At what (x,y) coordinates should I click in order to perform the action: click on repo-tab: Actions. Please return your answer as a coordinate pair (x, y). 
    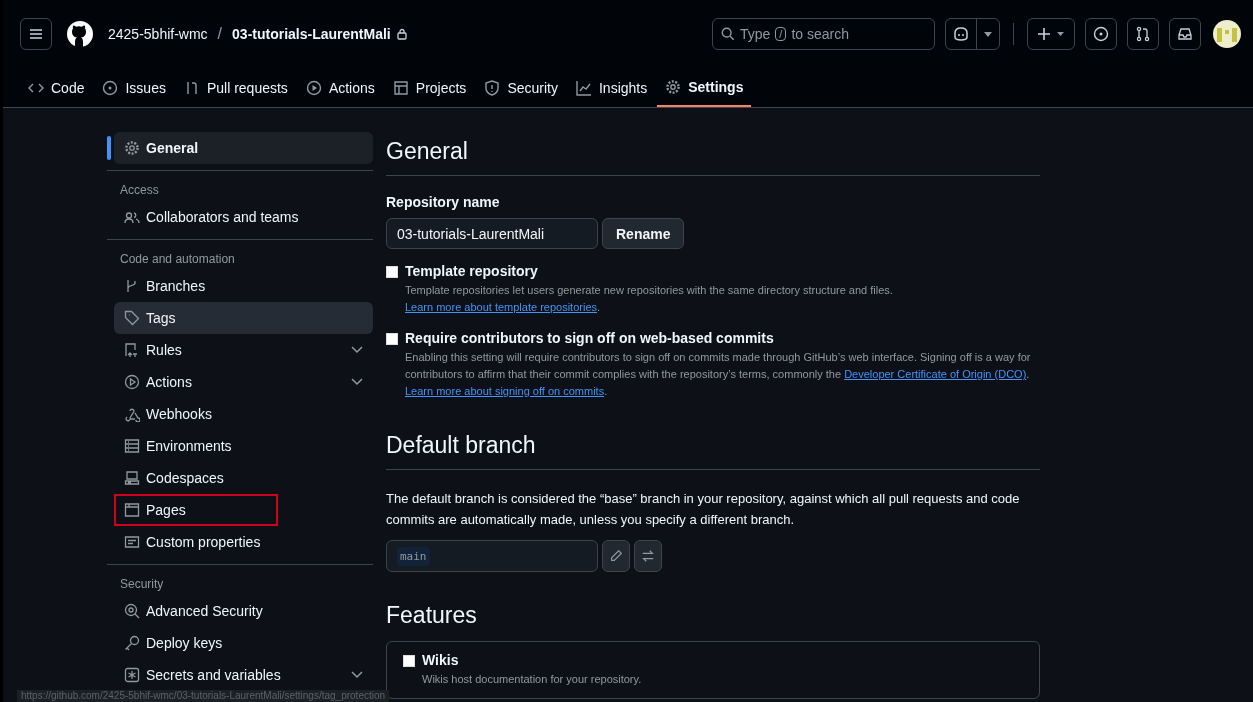
    Looking at the image, I should click on (340, 87).